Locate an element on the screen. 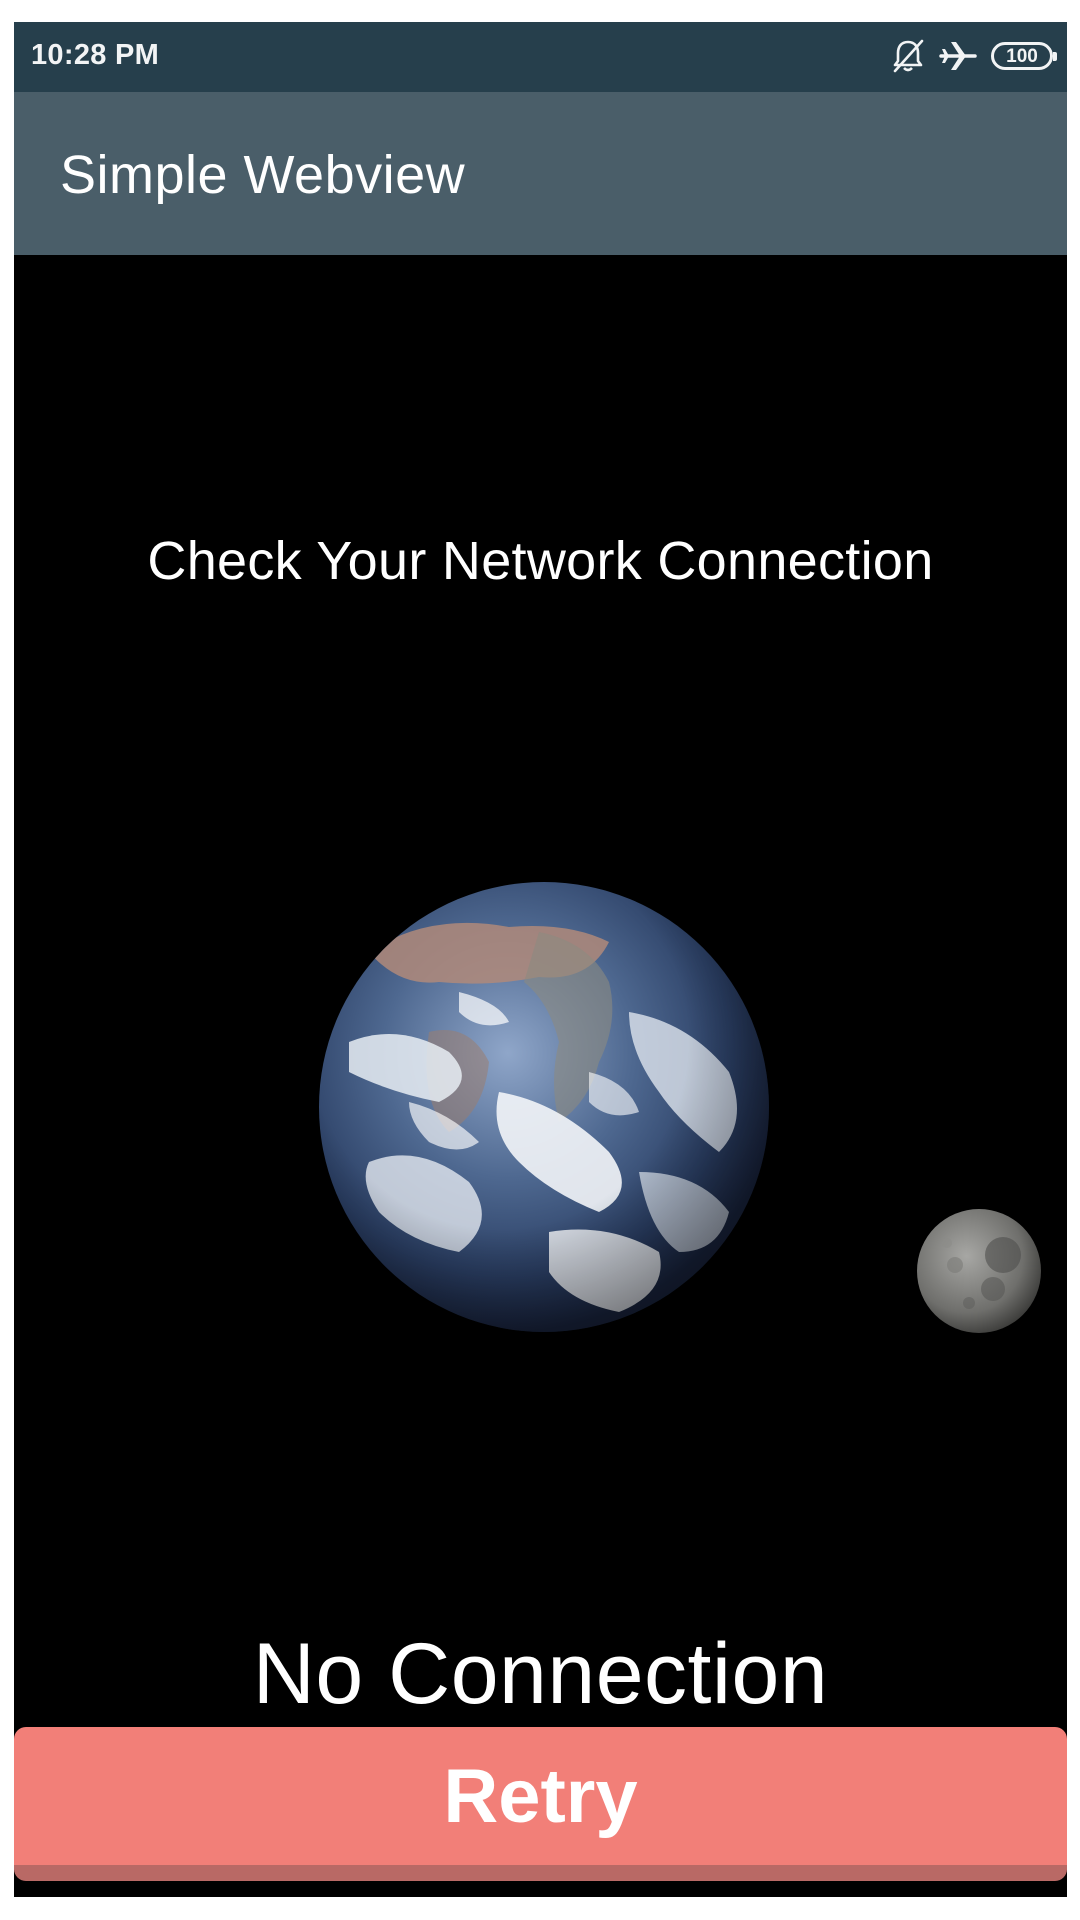 The image size is (1080, 1920). app-bar: Simple Webview is located at coordinates (540, 173).